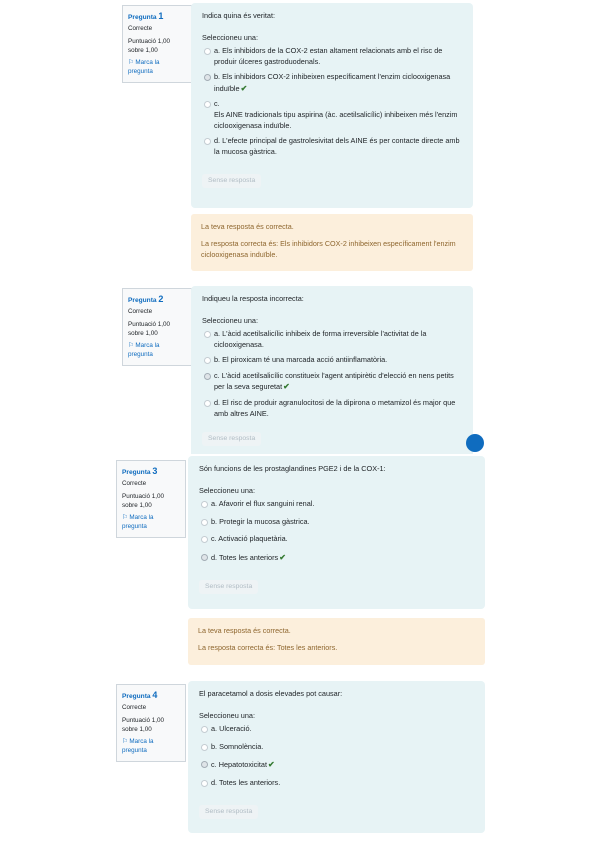 The height and width of the screenshot is (848, 599). What do you see at coordinates (337, 539) in the screenshot?
I see `answer-option-c: c. Activació plaquetària.` at bounding box center [337, 539].